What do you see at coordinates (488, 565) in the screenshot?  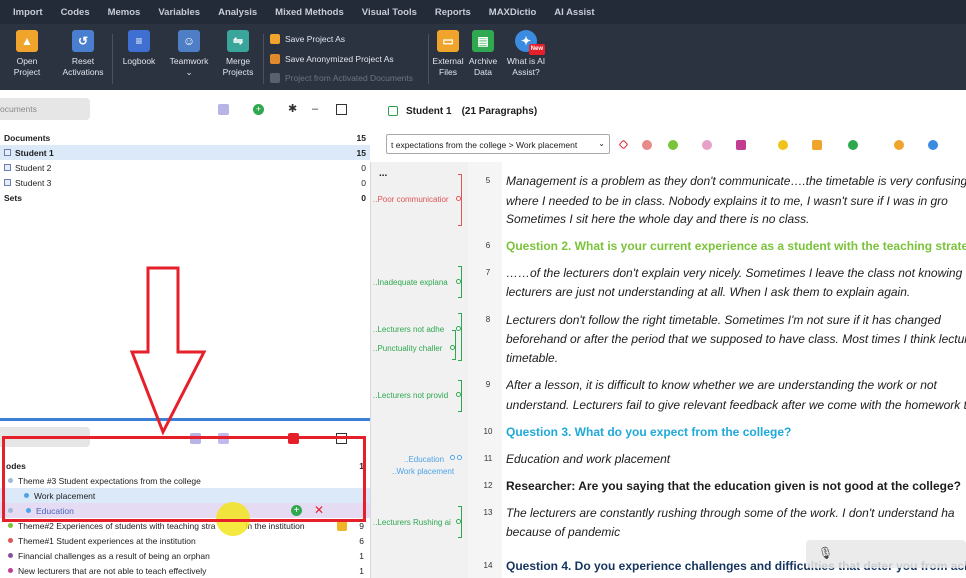 I see `paragraph-number: 14` at bounding box center [488, 565].